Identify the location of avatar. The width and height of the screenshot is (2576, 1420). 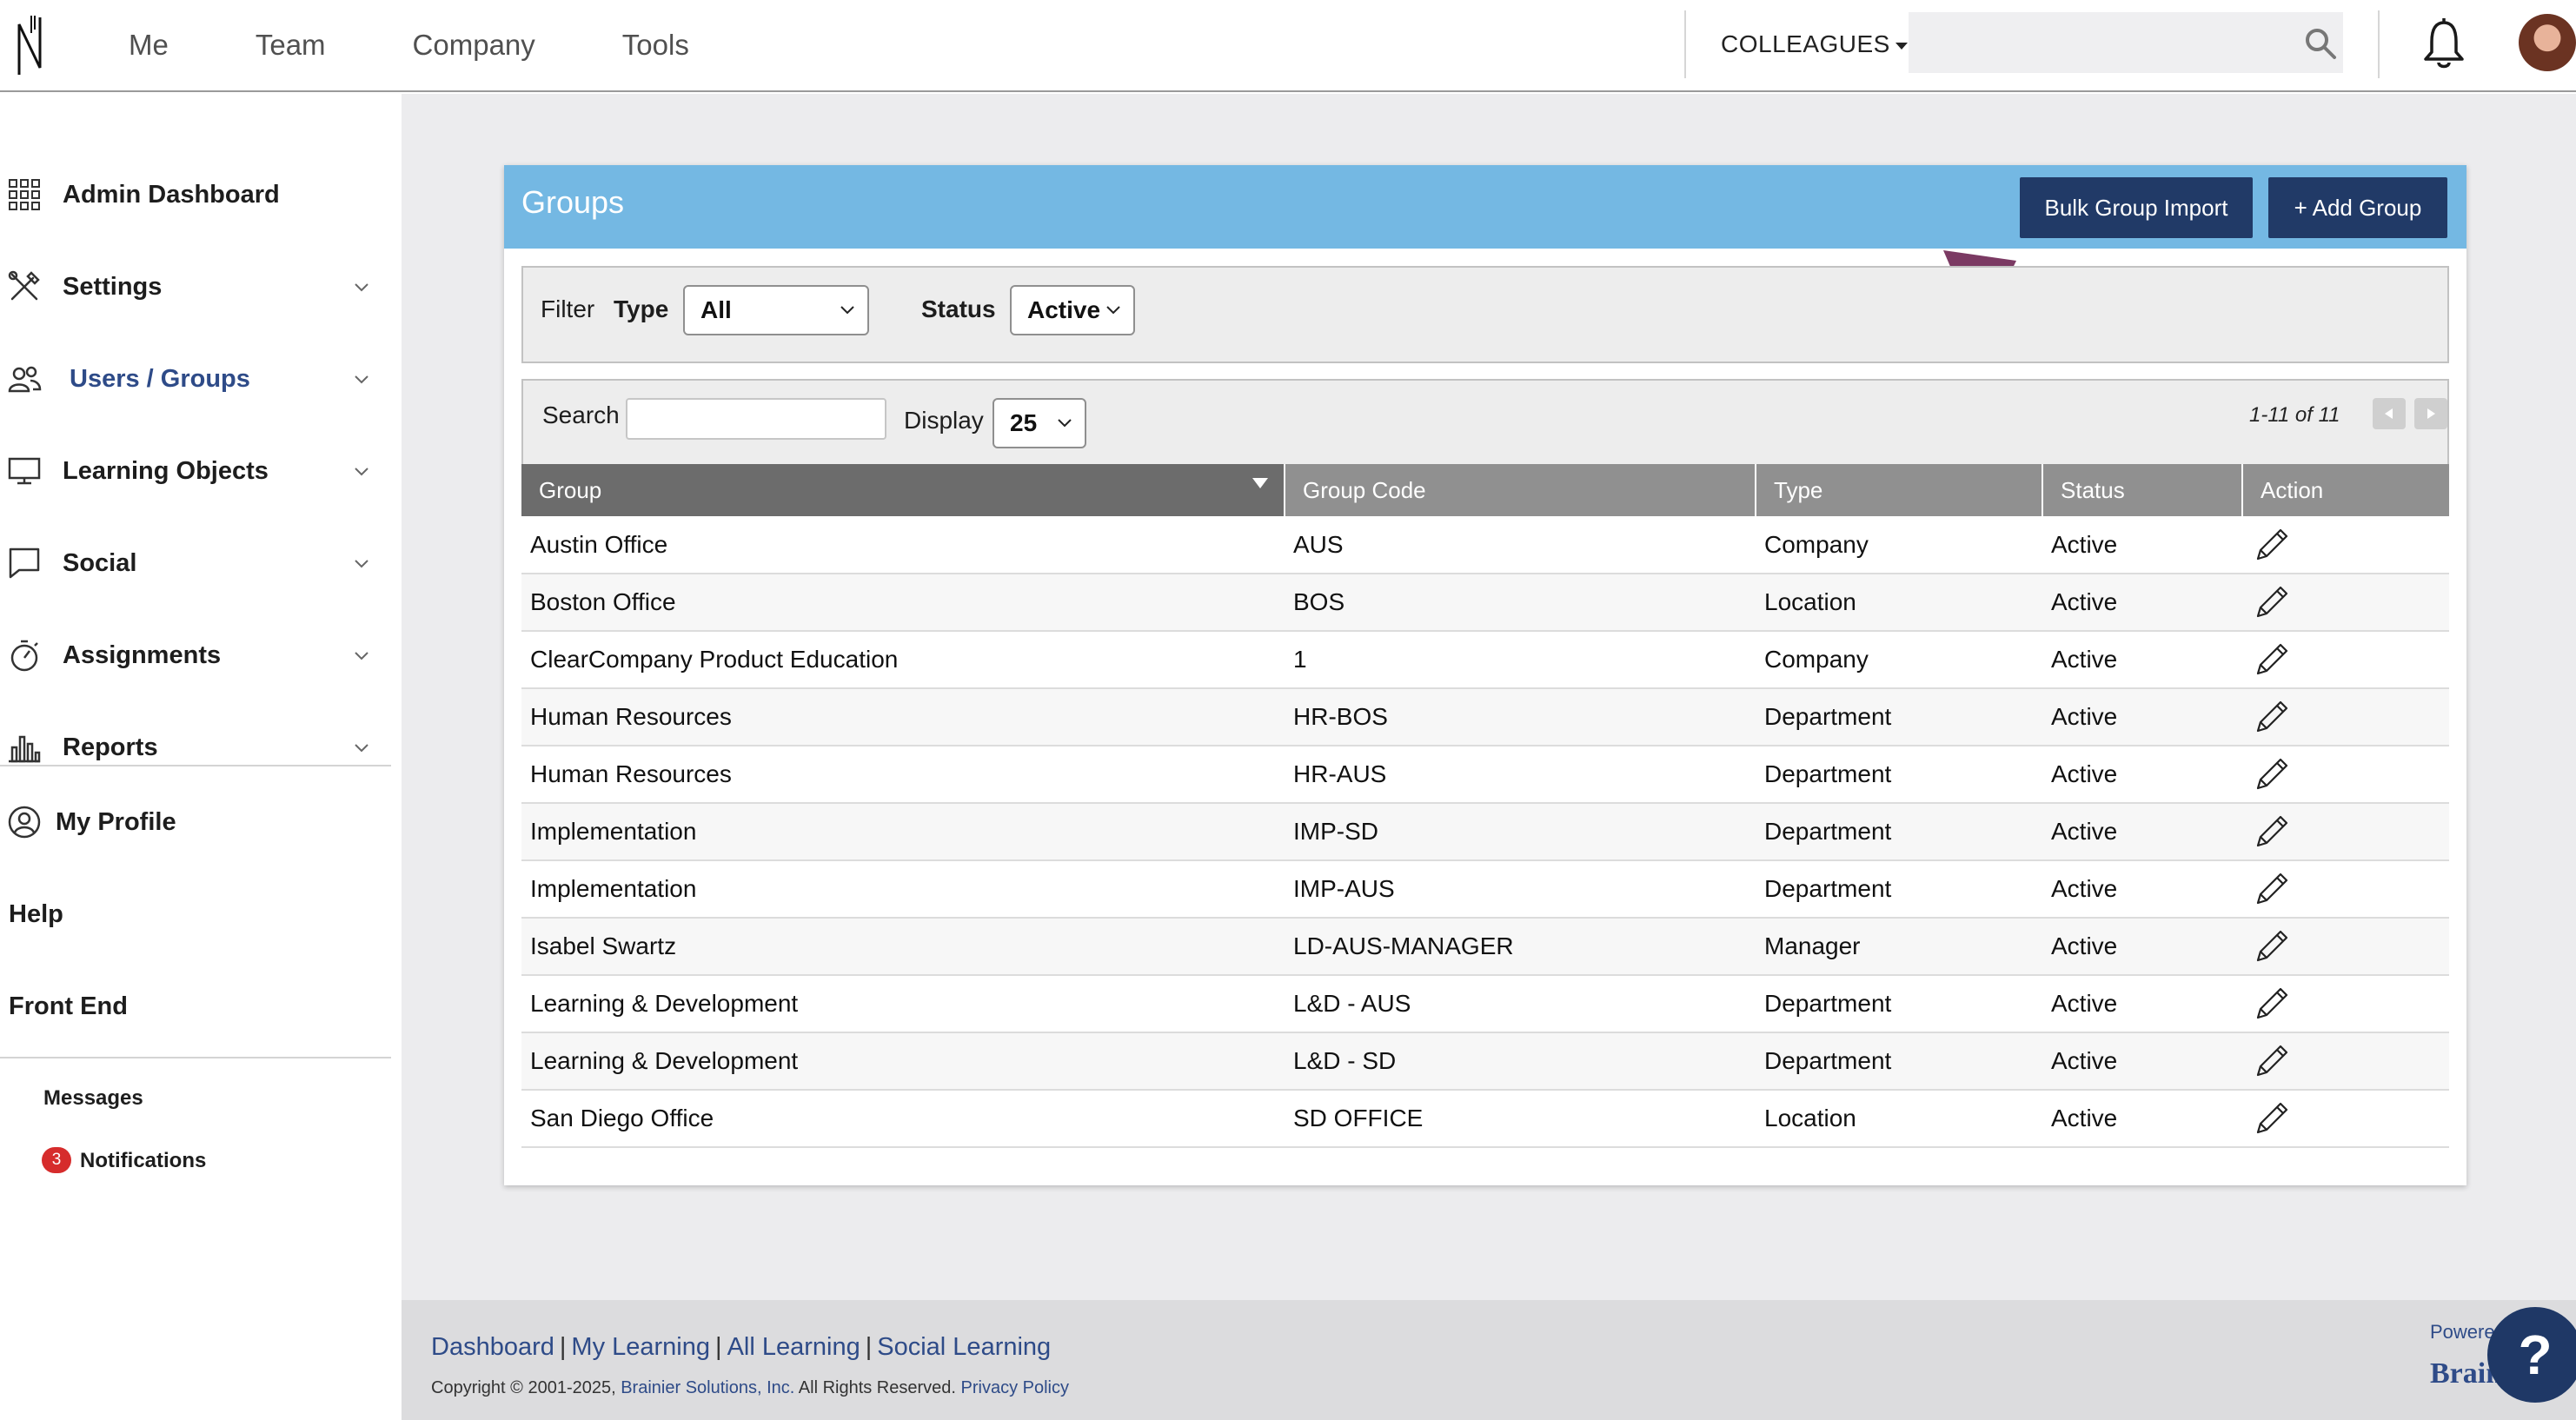
(2547, 42).